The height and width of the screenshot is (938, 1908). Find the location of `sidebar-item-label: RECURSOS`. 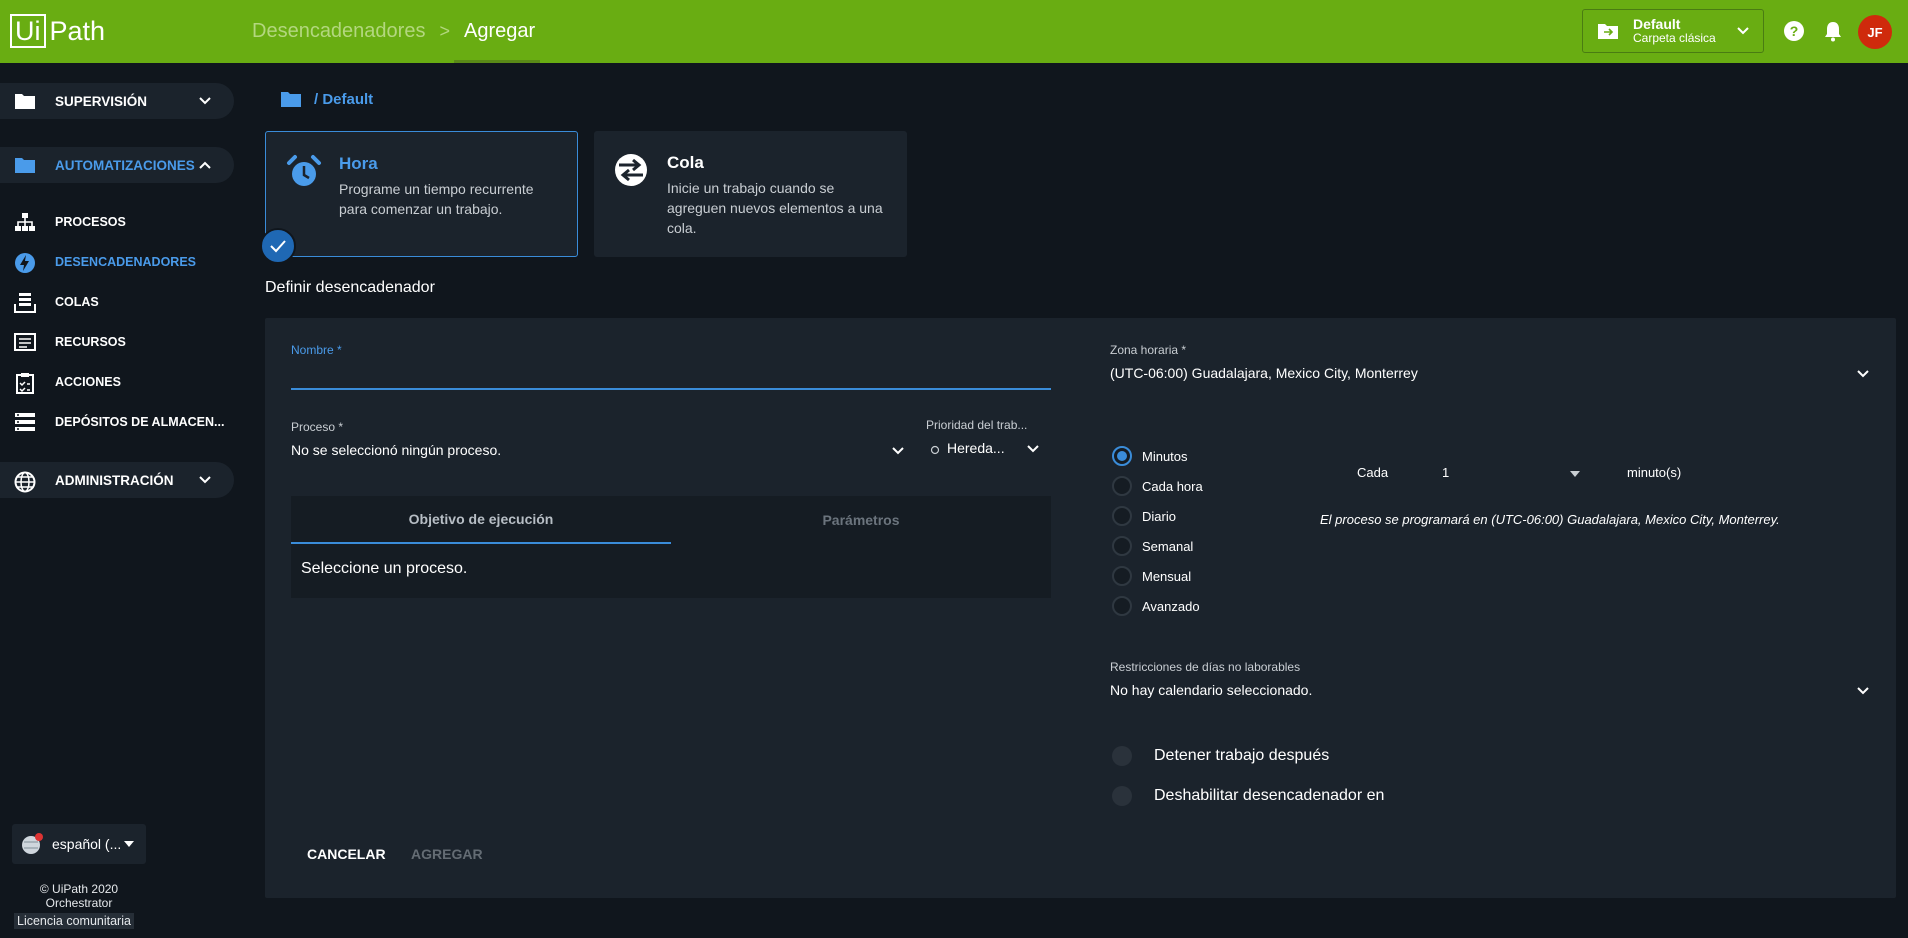

sidebar-item-label: RECURSOS is located at coordinates (90, 342).